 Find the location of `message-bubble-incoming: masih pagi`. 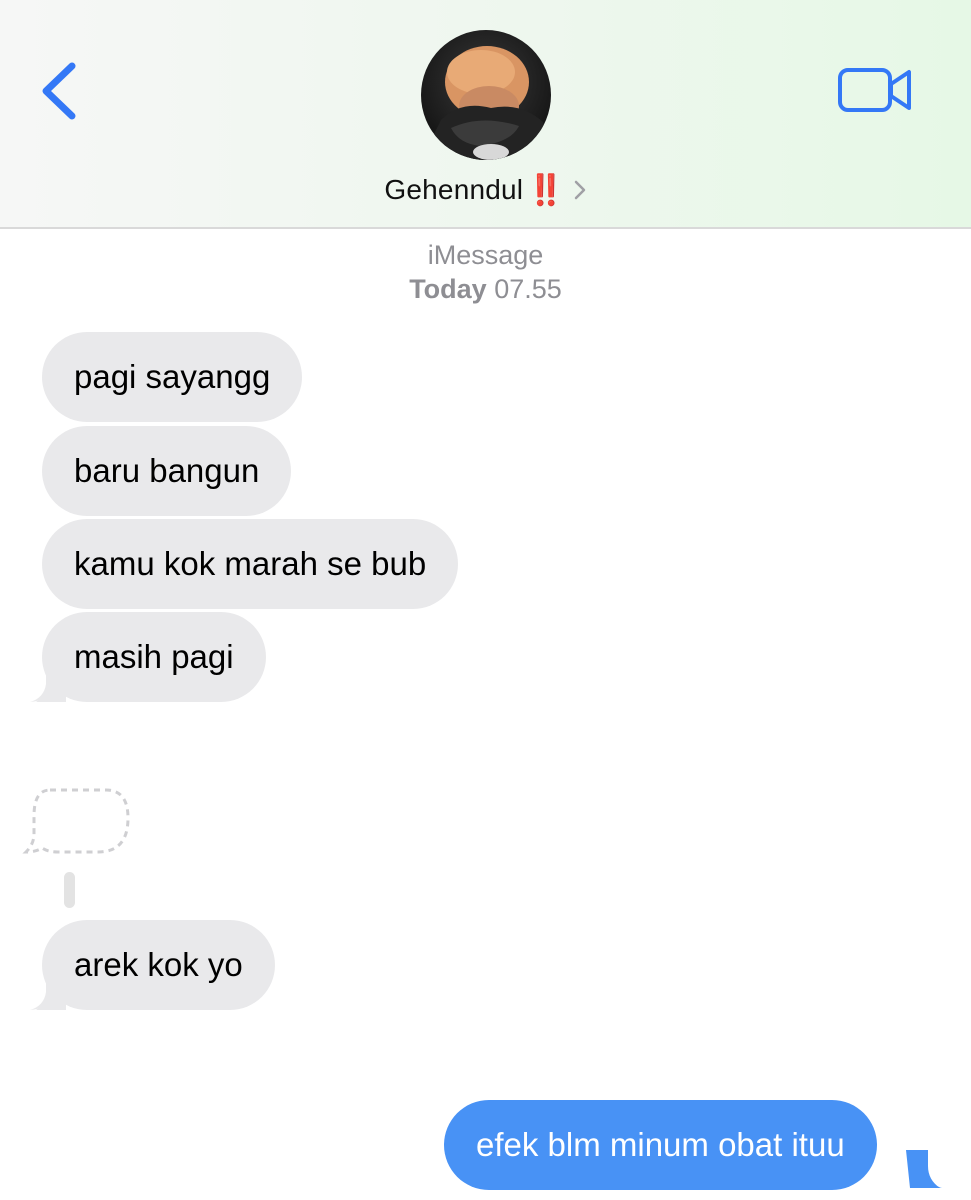

message-bubble-incoming: masih pagi is located at coordinates (154, 657).